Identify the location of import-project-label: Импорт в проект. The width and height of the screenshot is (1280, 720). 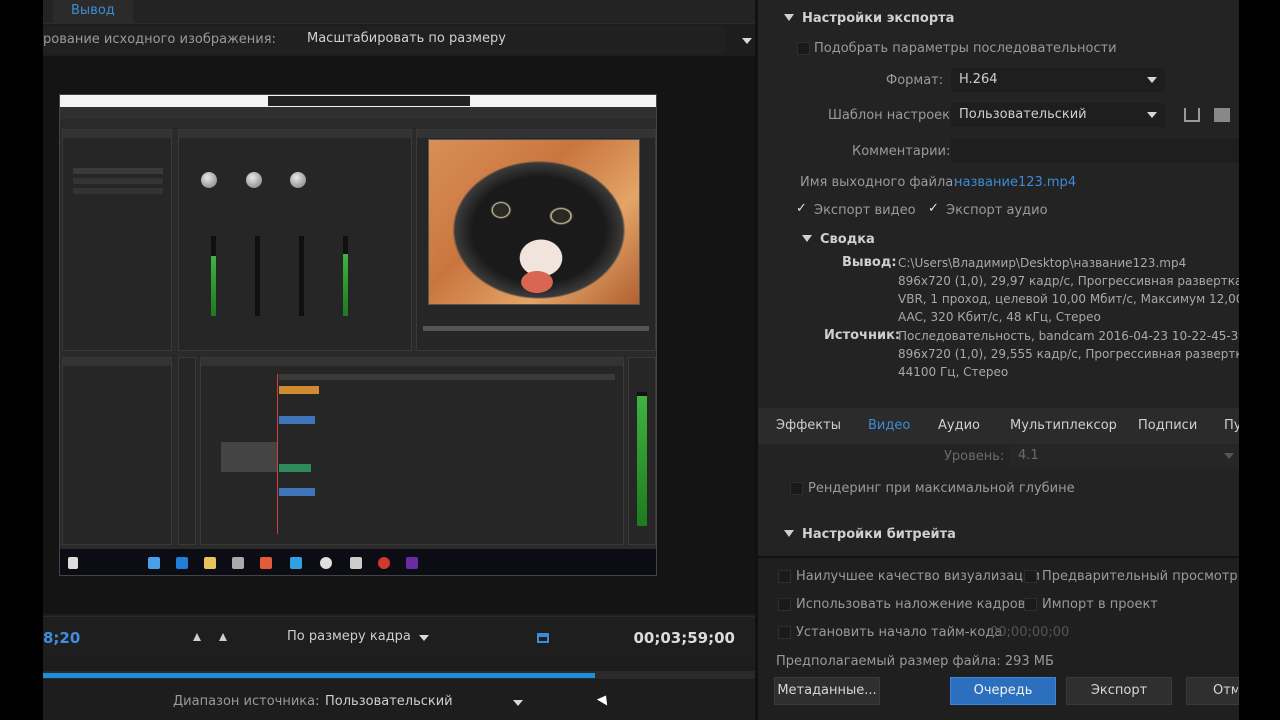
(1100, 604).